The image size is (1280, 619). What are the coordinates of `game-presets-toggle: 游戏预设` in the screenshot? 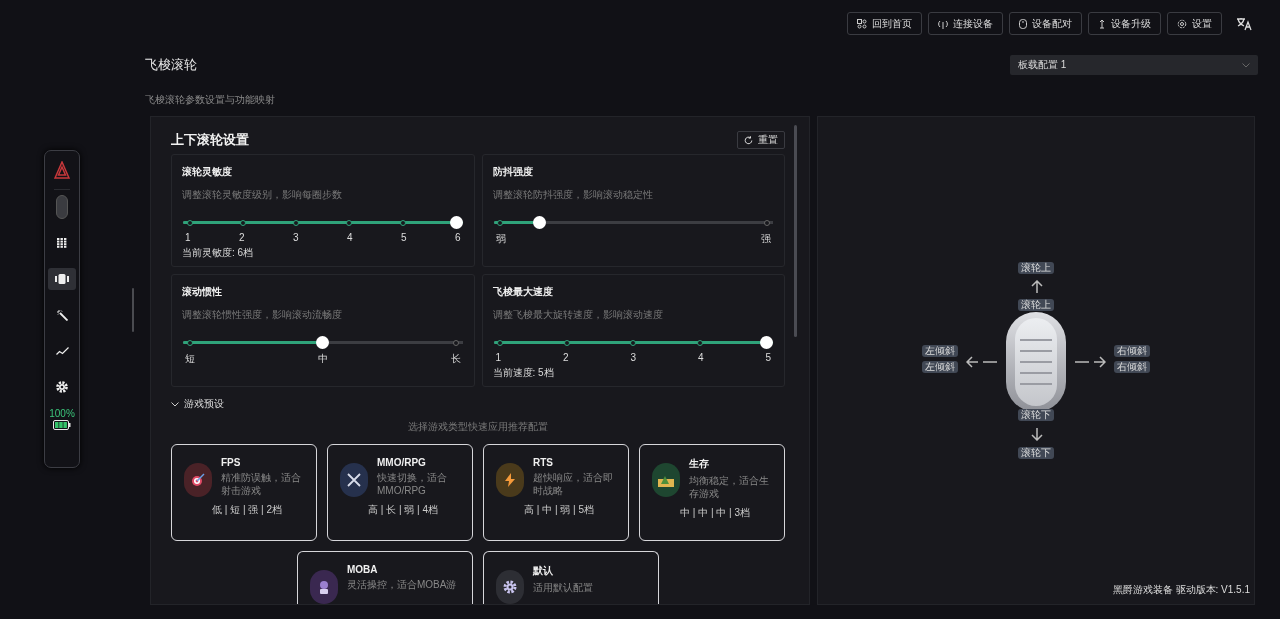 It's located at (197, 404).